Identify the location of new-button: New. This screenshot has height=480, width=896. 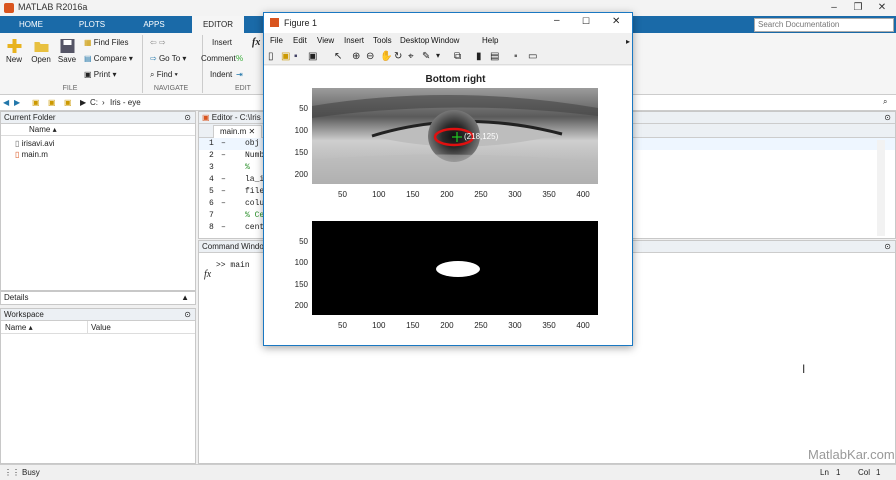
(14, 51).